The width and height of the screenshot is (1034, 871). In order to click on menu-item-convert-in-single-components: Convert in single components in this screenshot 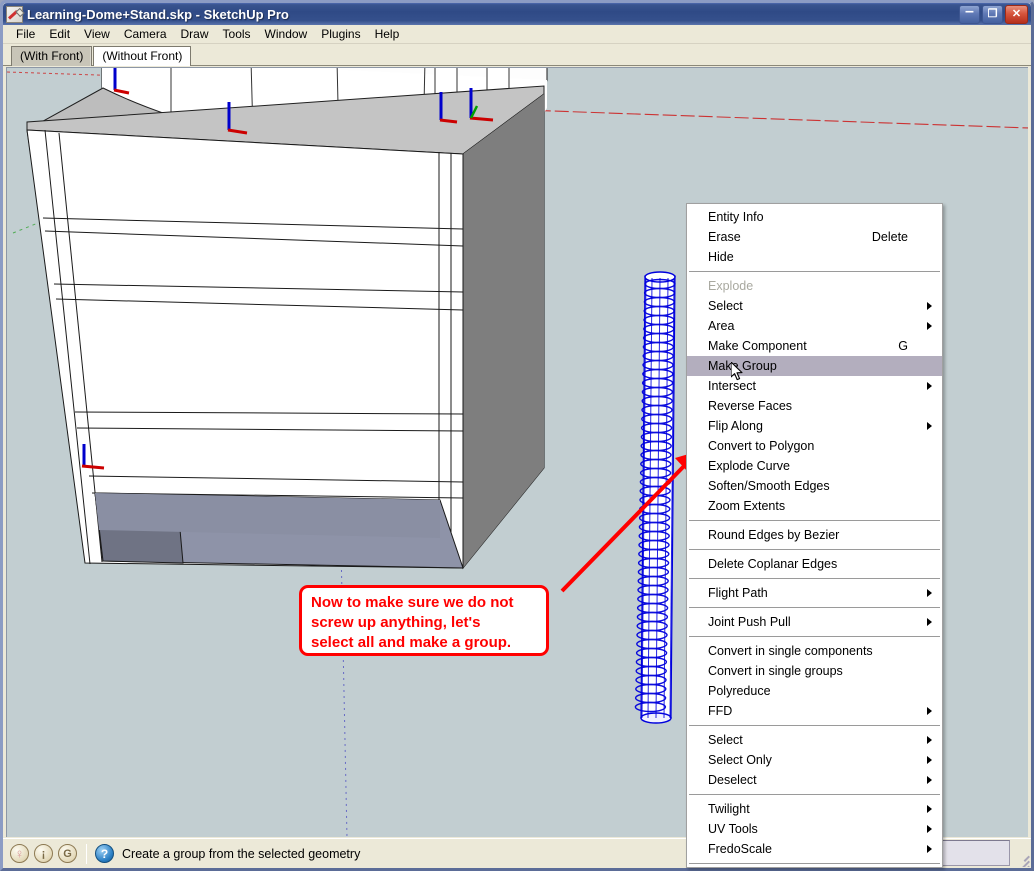, I will do `click(814, 651)`.